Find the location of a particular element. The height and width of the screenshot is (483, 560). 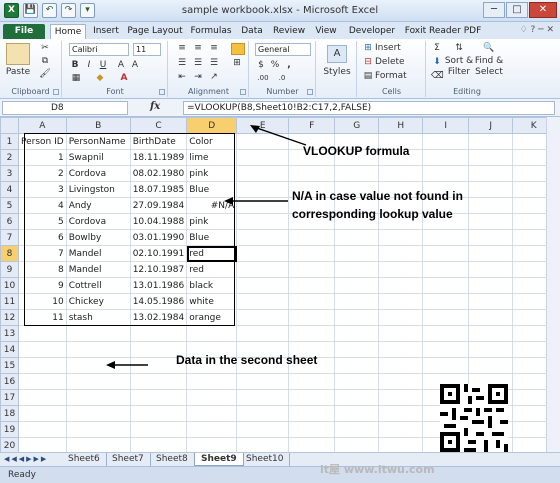

tab-insert: Insert is located at coordinates (106, 31).